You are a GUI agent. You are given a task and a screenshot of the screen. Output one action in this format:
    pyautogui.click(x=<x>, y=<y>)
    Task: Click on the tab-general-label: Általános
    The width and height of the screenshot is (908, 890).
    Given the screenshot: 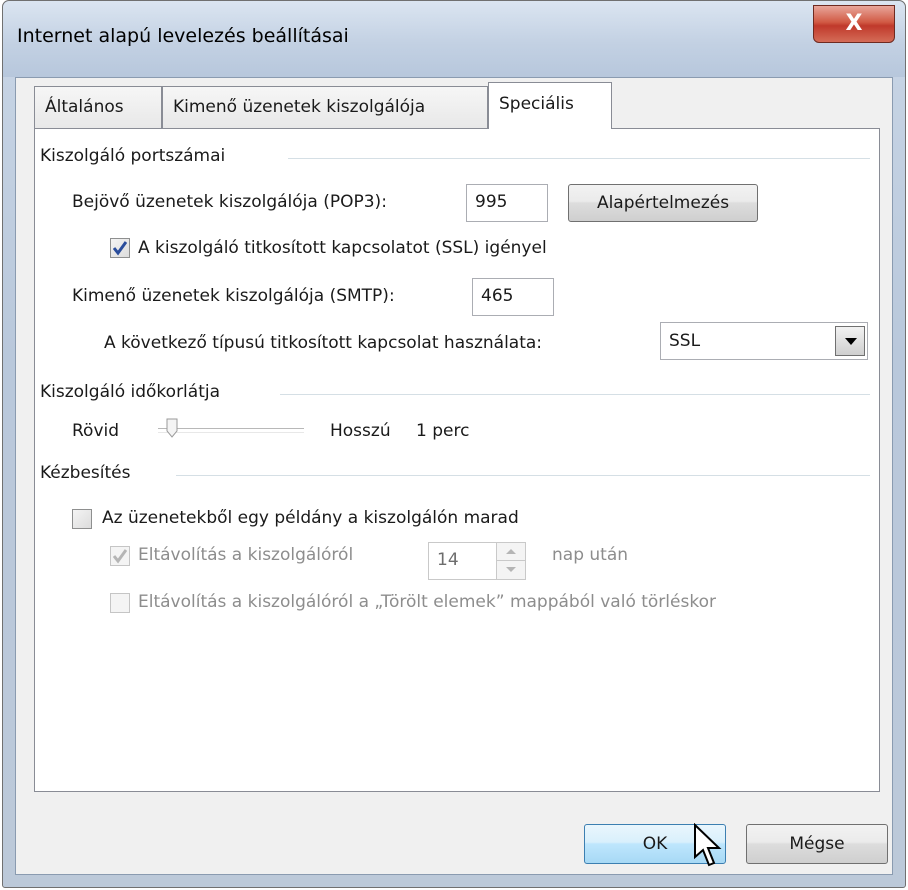 What is the action you would take?
    pyautogui.click(x=84, y=107)
    